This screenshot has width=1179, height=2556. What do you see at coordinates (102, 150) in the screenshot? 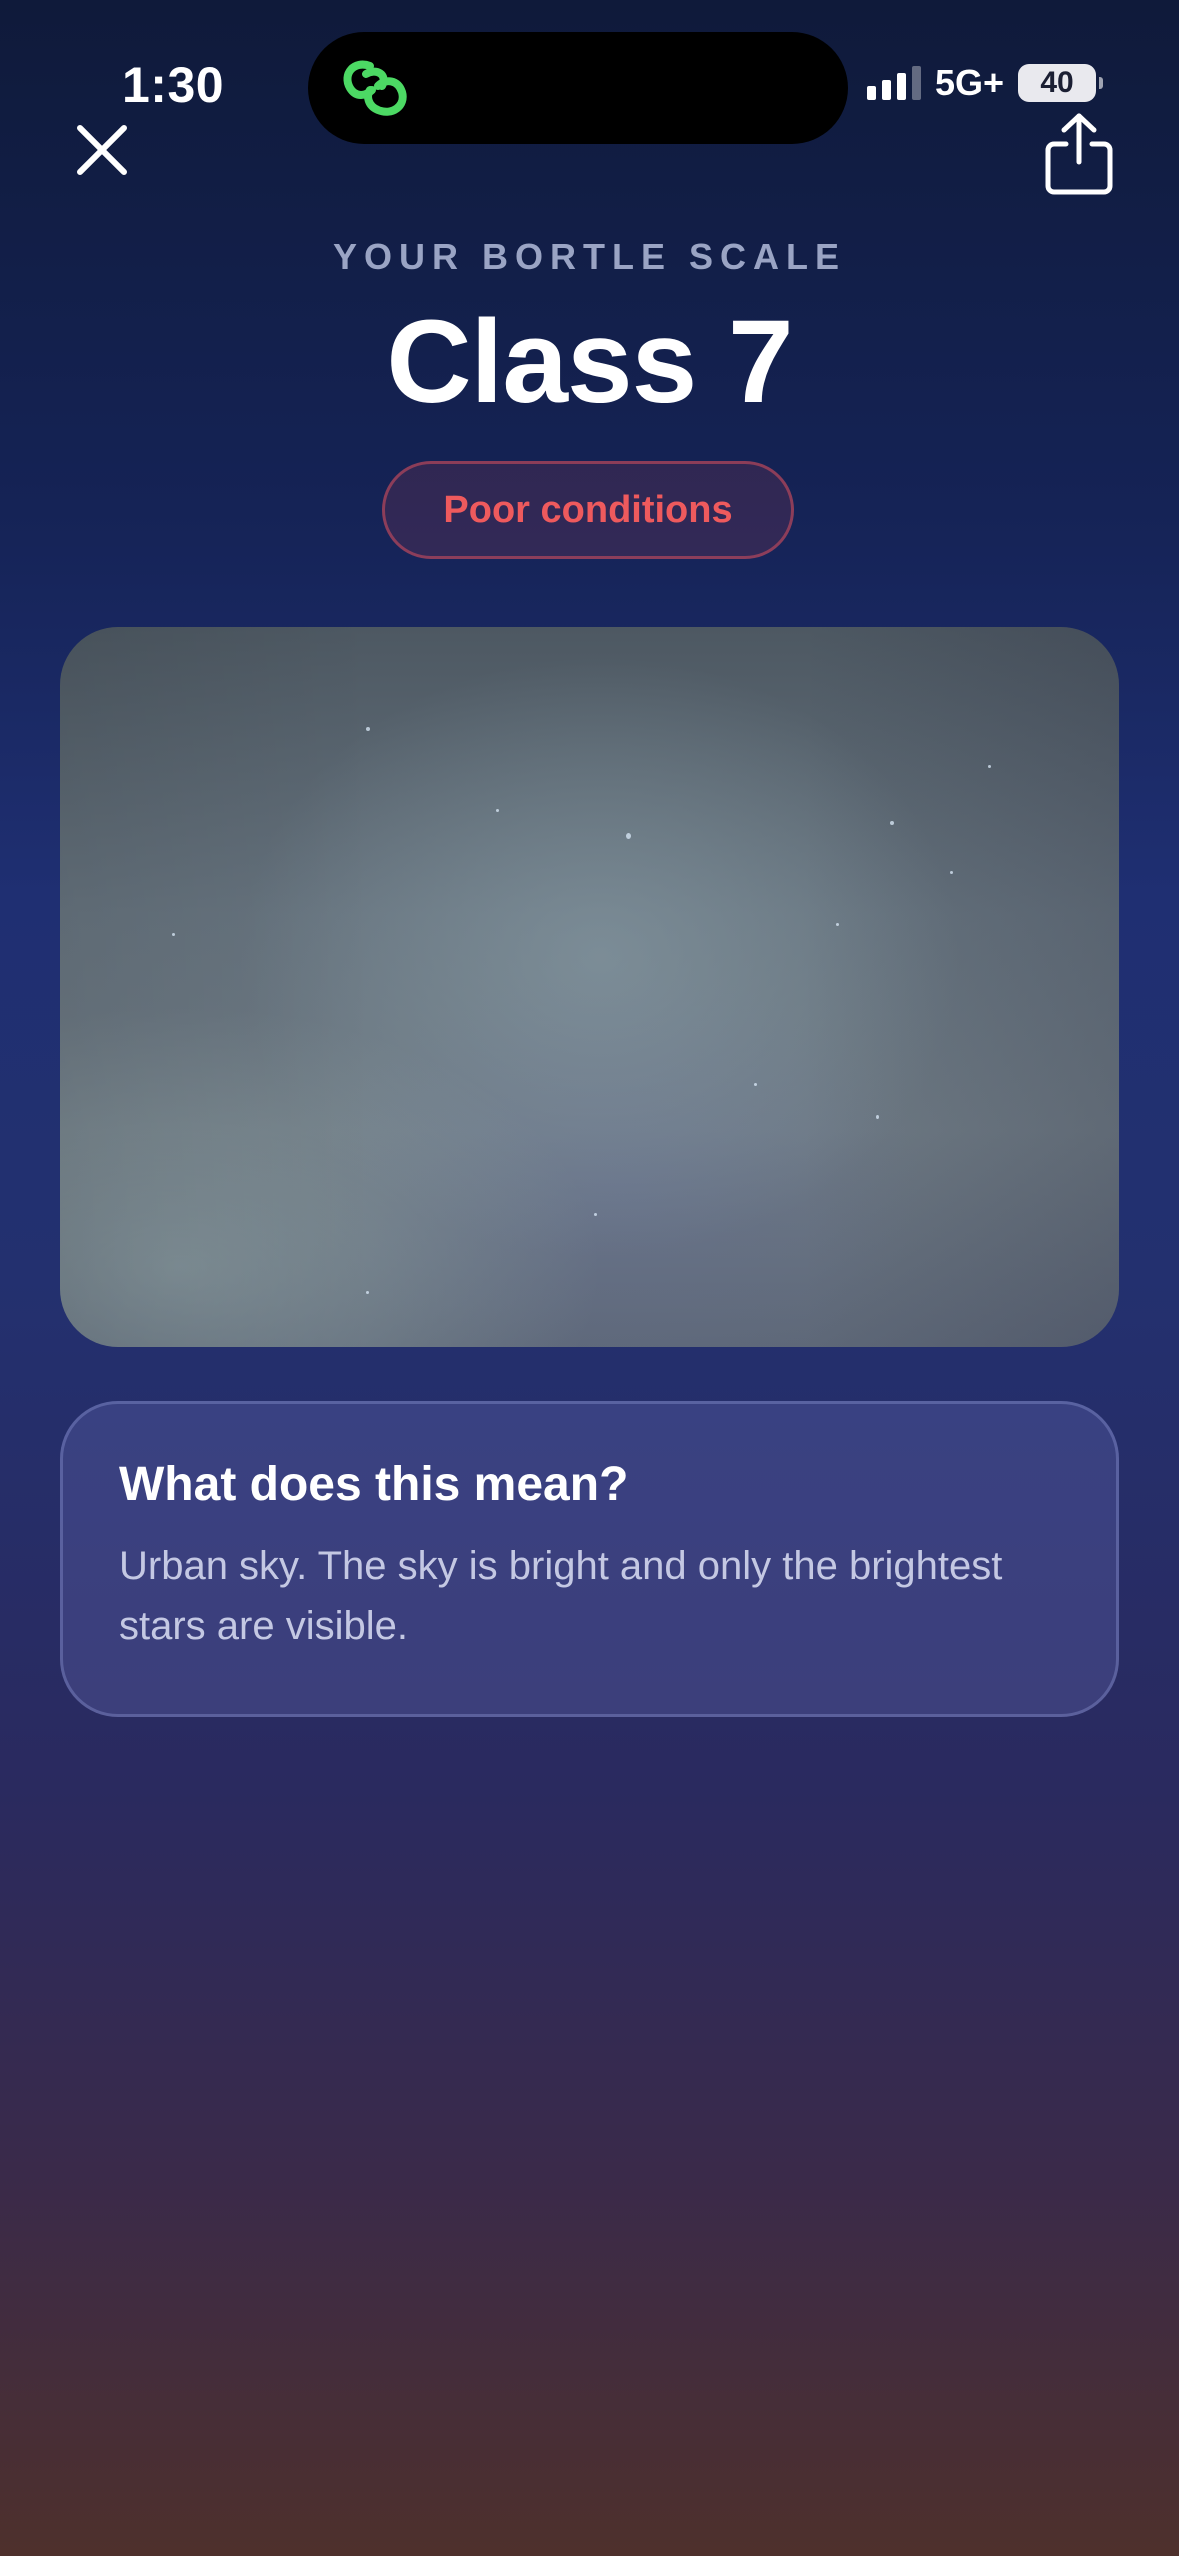
I see `close-icon` at bounding box center [102, 150].